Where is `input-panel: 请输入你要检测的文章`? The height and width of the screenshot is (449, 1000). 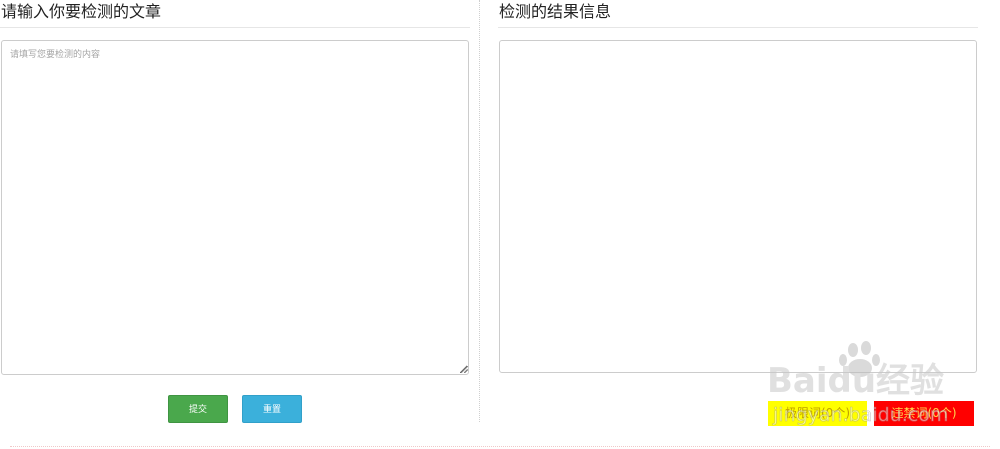
input-panel: 请输入你要检测的文章 is located at coordinates (235, 14).